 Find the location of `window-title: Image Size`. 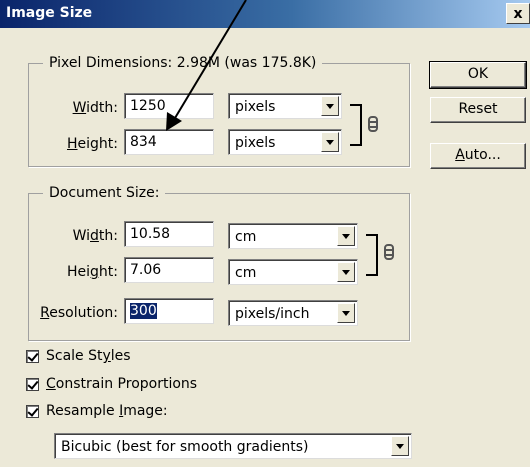

window-title: Image Size is located at coordinates (49, 13).